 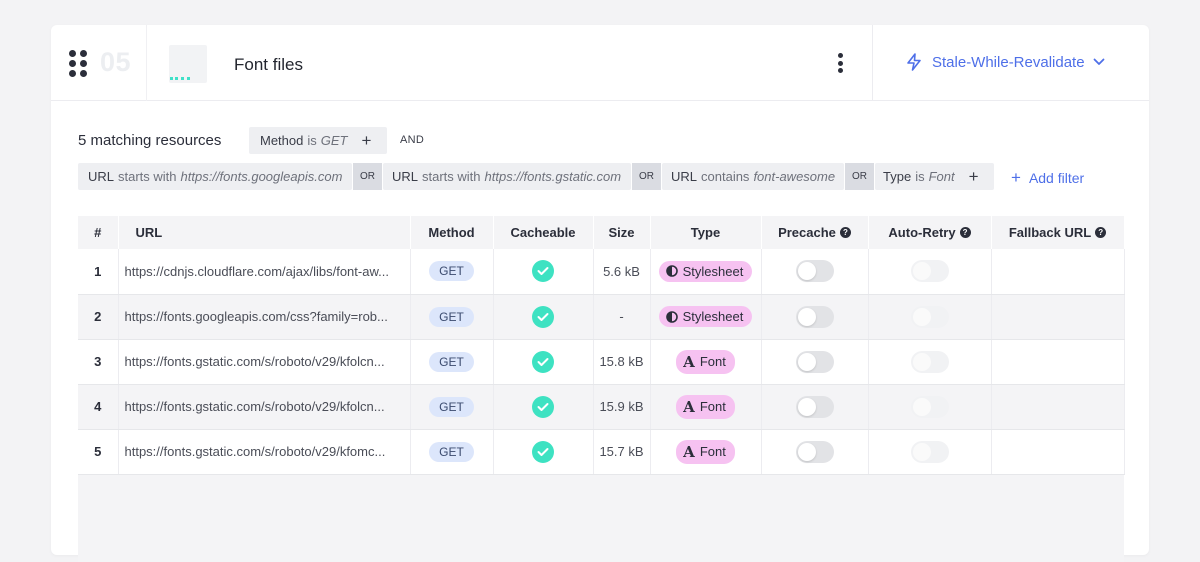 I want to click on row-number: 4, so click(x=98, y=407).